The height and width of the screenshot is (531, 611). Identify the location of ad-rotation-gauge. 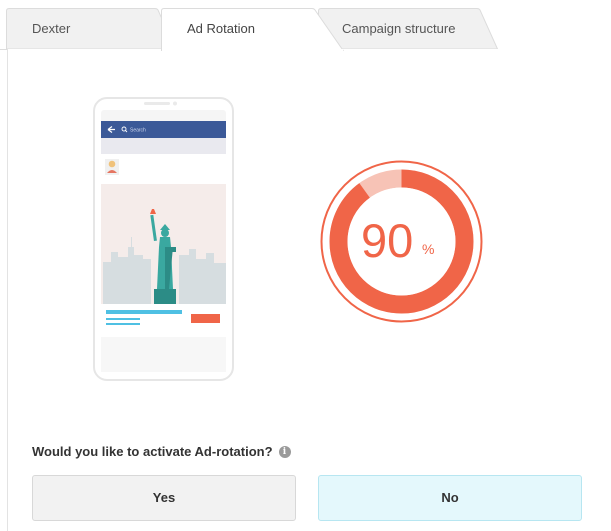
(401, 241).